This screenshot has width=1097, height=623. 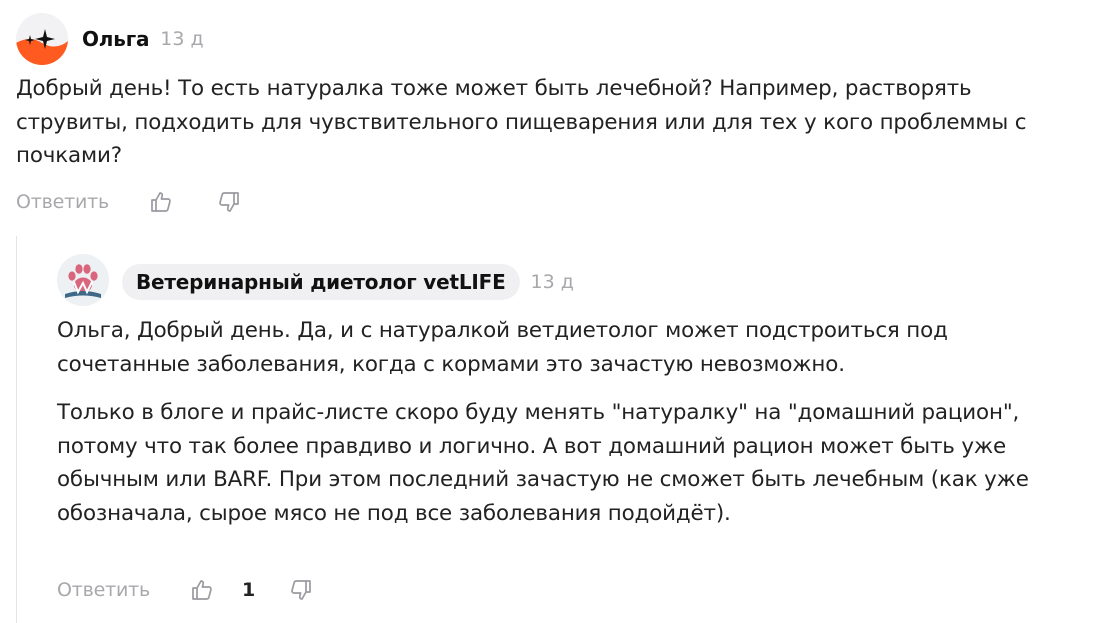 I want to click on author-line: Ольга 13 д, so click(x=143, y=39).